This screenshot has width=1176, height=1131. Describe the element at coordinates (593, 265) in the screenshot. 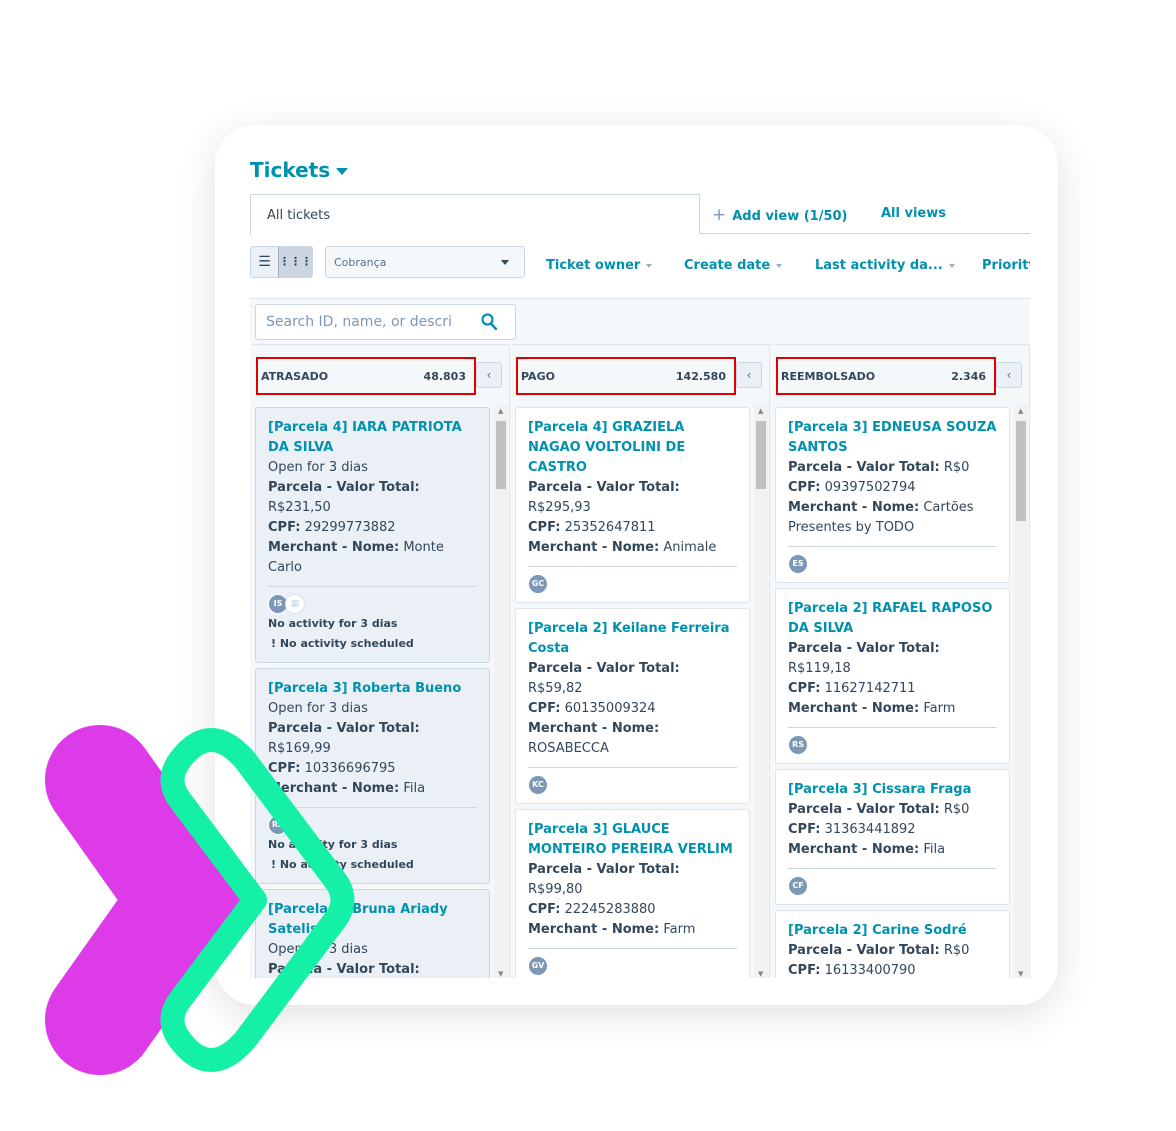

I see `filter-label: Ticket owner` at that location.